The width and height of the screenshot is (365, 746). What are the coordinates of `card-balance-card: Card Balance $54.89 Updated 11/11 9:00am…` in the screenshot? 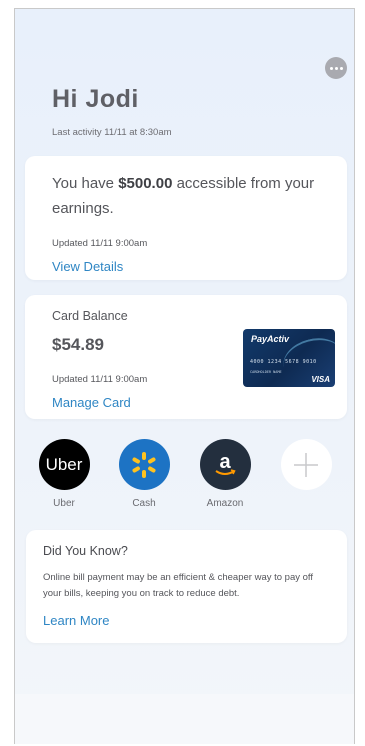 It's located at (186, 357).